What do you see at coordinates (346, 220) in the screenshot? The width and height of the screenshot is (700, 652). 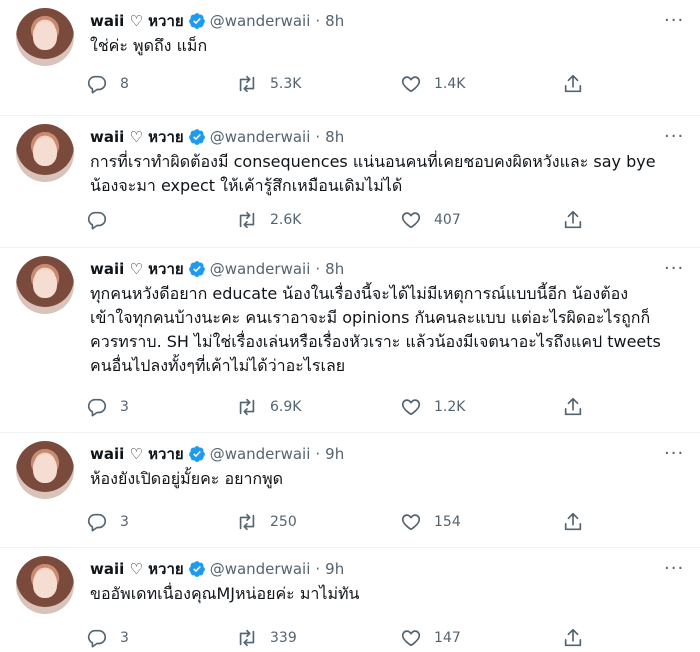 I see `tweet-actions: 2.6K 407` at bounding box center [346, 220].